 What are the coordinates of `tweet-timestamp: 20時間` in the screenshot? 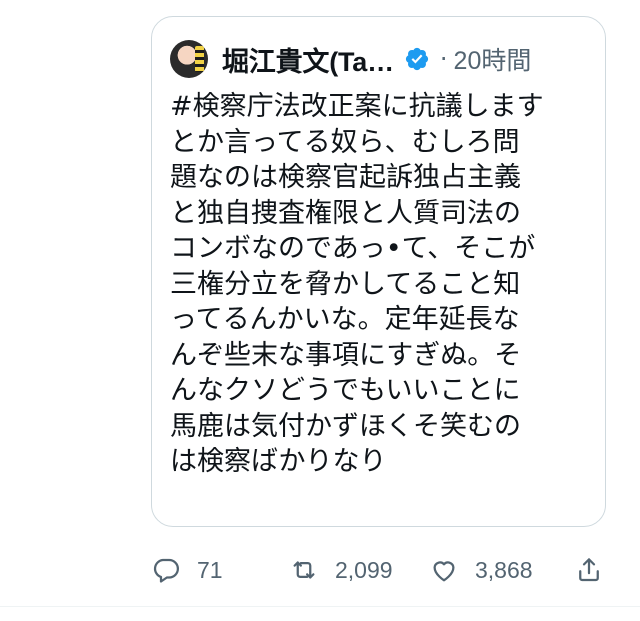 It's located at (493, 59).